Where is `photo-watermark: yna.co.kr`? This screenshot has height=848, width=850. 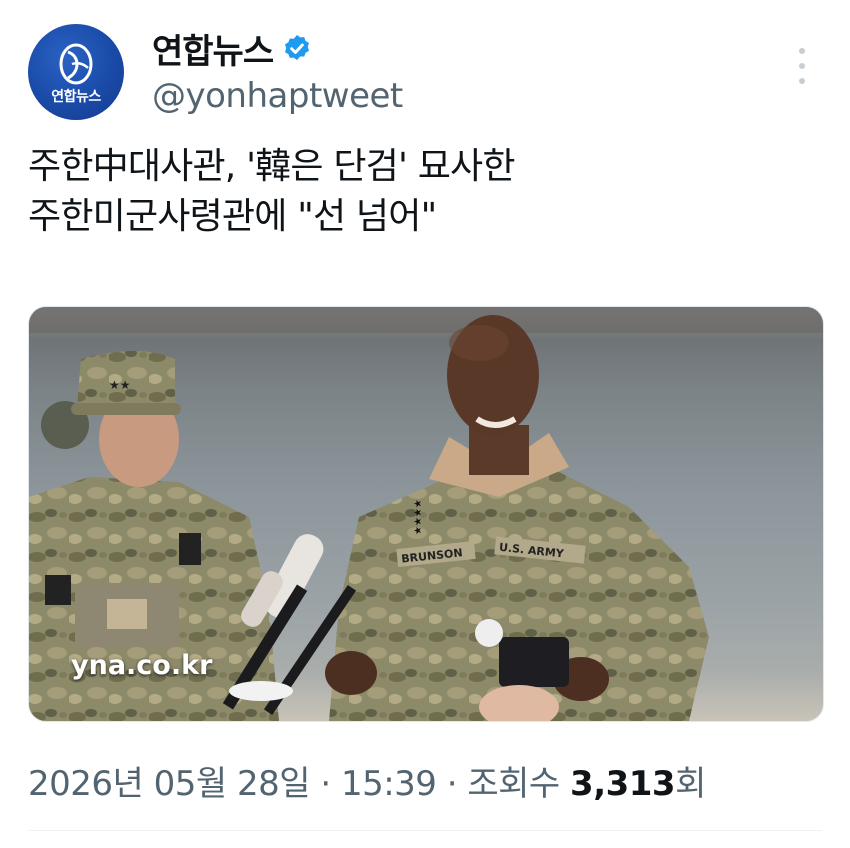
photo-watermark: yna.co.kr is located at coordinates (142, 665).